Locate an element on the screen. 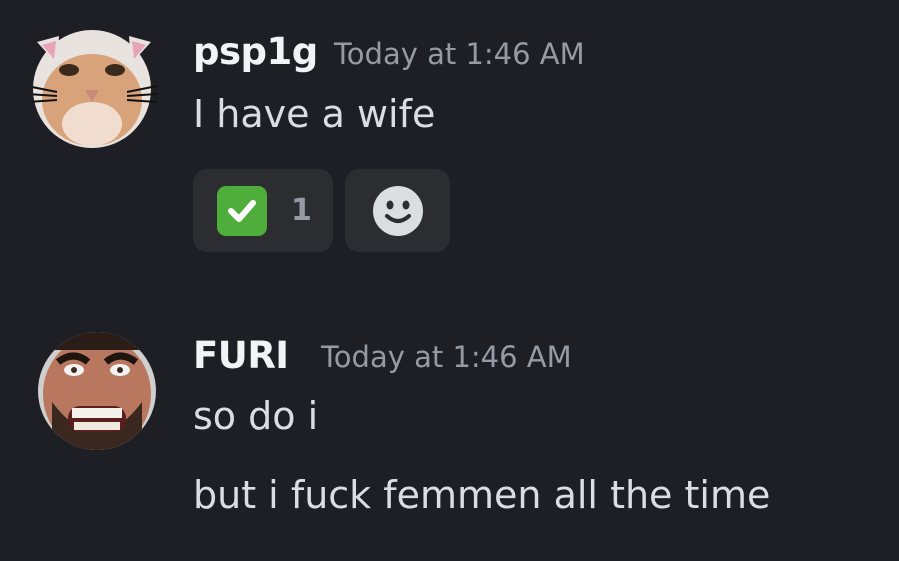 Image resolution: width=899 pixels, height=561 pixels. man-grimace-avatar-icon is located at coordinates (97, 391).